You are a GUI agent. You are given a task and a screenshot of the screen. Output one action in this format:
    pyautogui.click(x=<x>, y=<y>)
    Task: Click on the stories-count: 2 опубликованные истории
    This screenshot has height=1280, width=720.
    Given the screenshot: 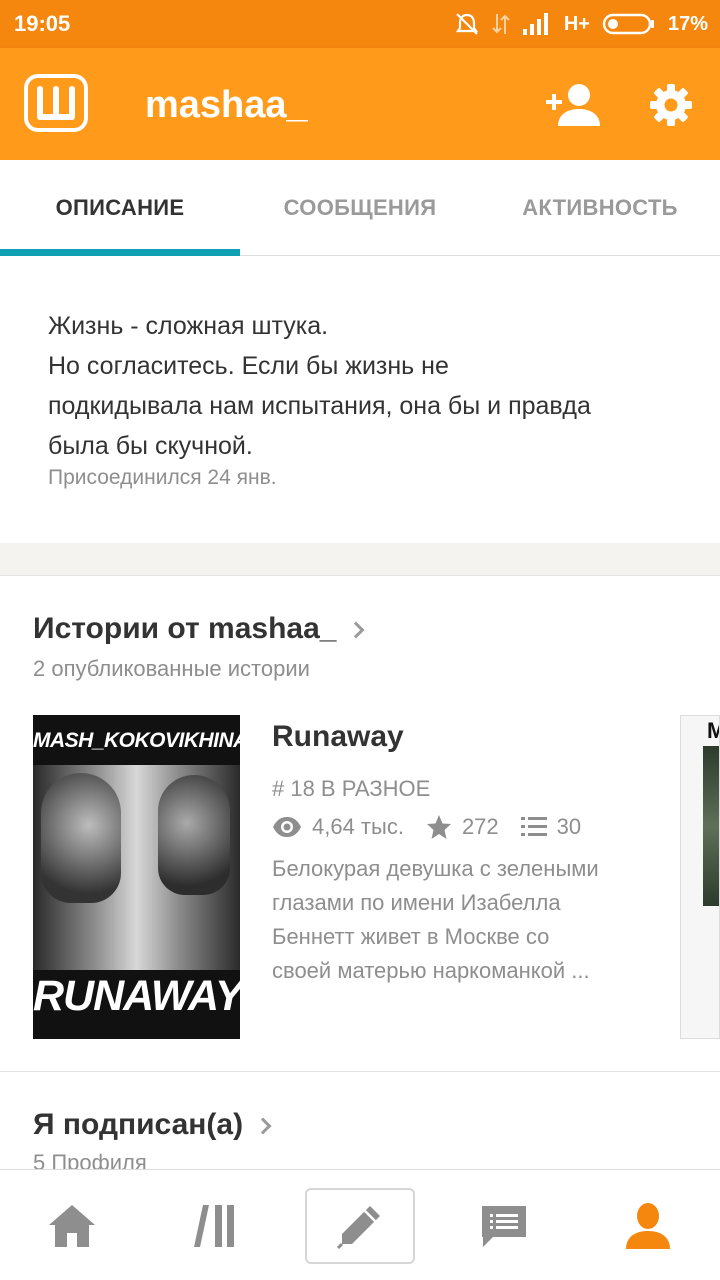 What is the action you would take?
    pyautogui.click(x=171, y=668)
    